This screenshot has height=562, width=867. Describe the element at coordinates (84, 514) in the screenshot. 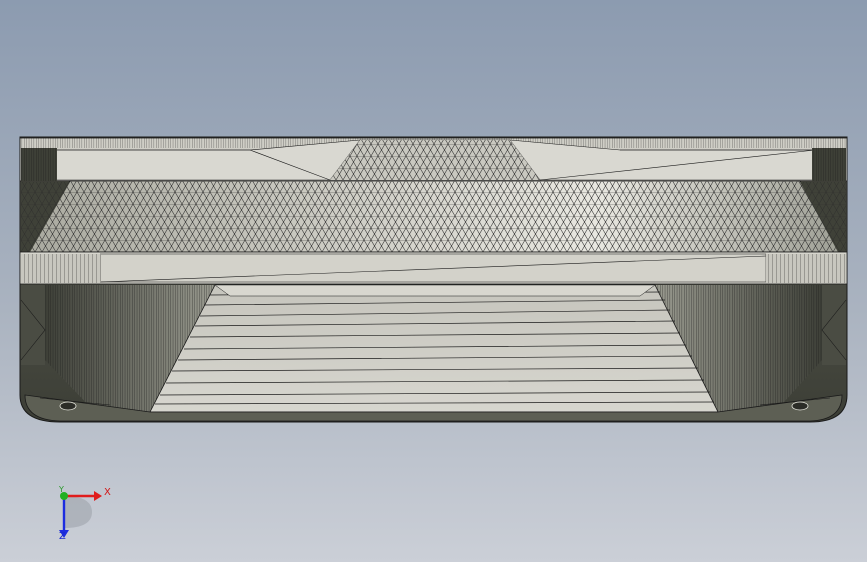

I see `axis-triad: X Y Z` at that location.